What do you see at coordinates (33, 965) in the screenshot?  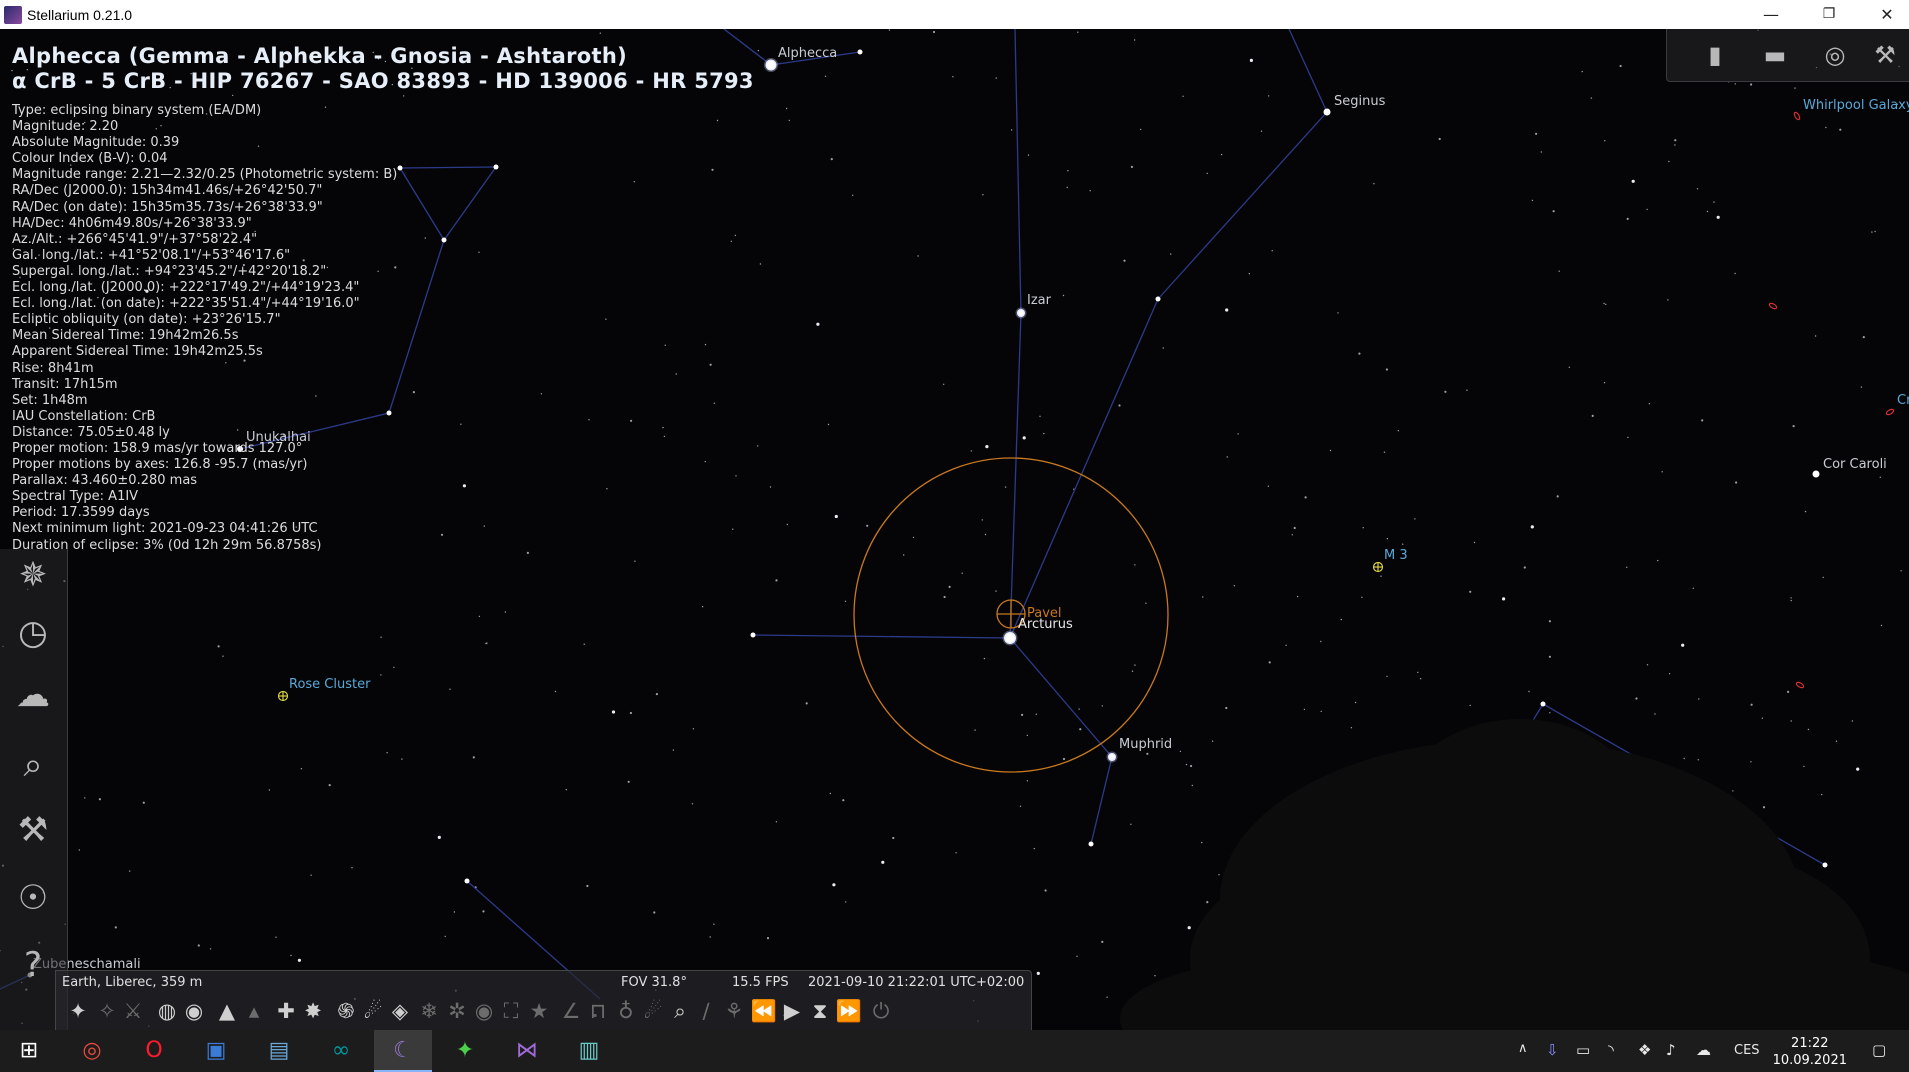 I see `help-window-icon: ?` at bounding box center [33, 965].